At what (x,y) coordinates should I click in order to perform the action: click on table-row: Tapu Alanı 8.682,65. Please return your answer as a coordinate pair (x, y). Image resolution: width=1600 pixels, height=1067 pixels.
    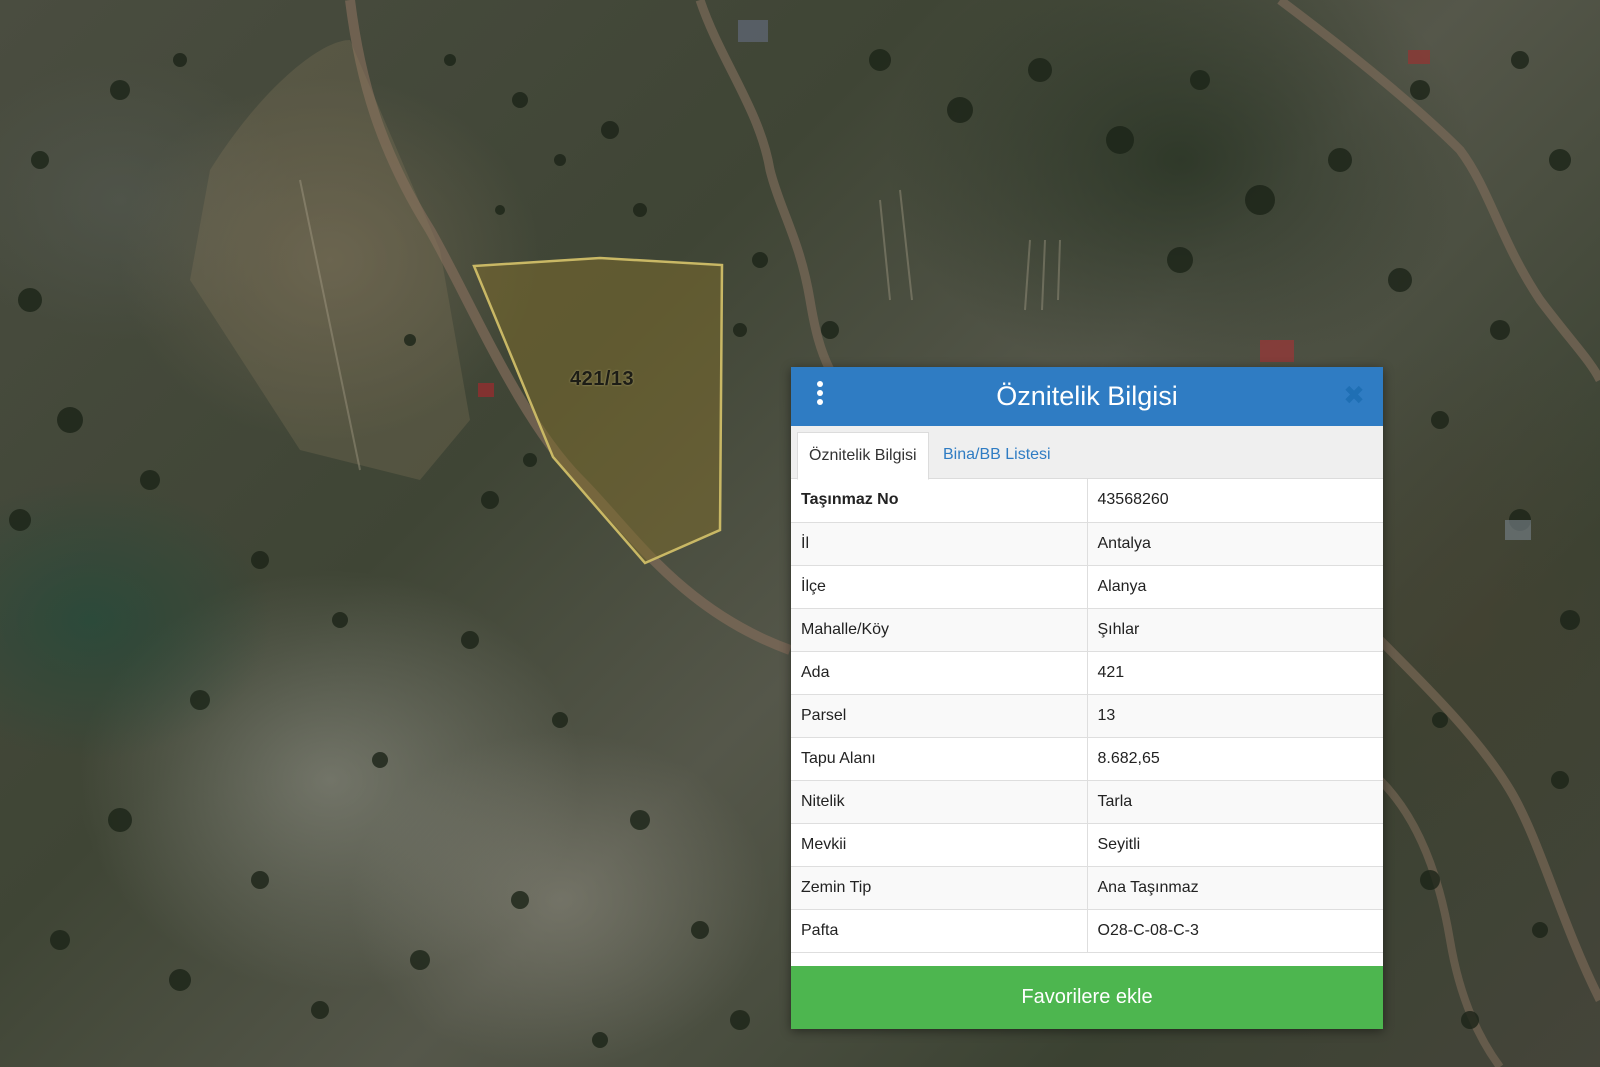
    Looking at the image, I should click on (1087, 759).